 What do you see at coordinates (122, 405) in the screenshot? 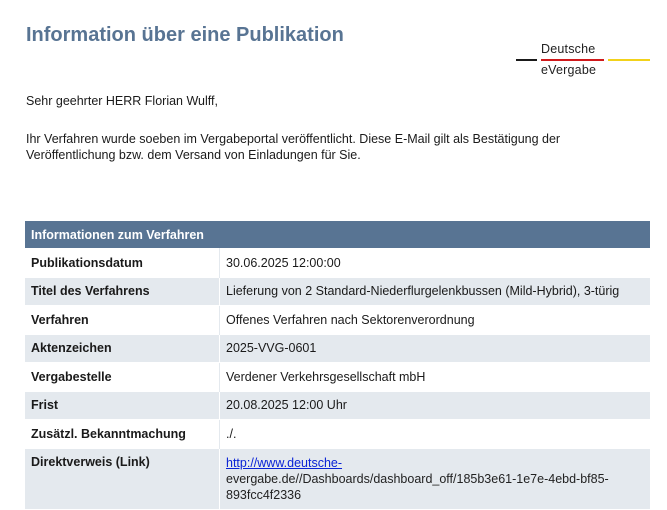
I see `row-label: Frist` at bounding box center [122, 405].